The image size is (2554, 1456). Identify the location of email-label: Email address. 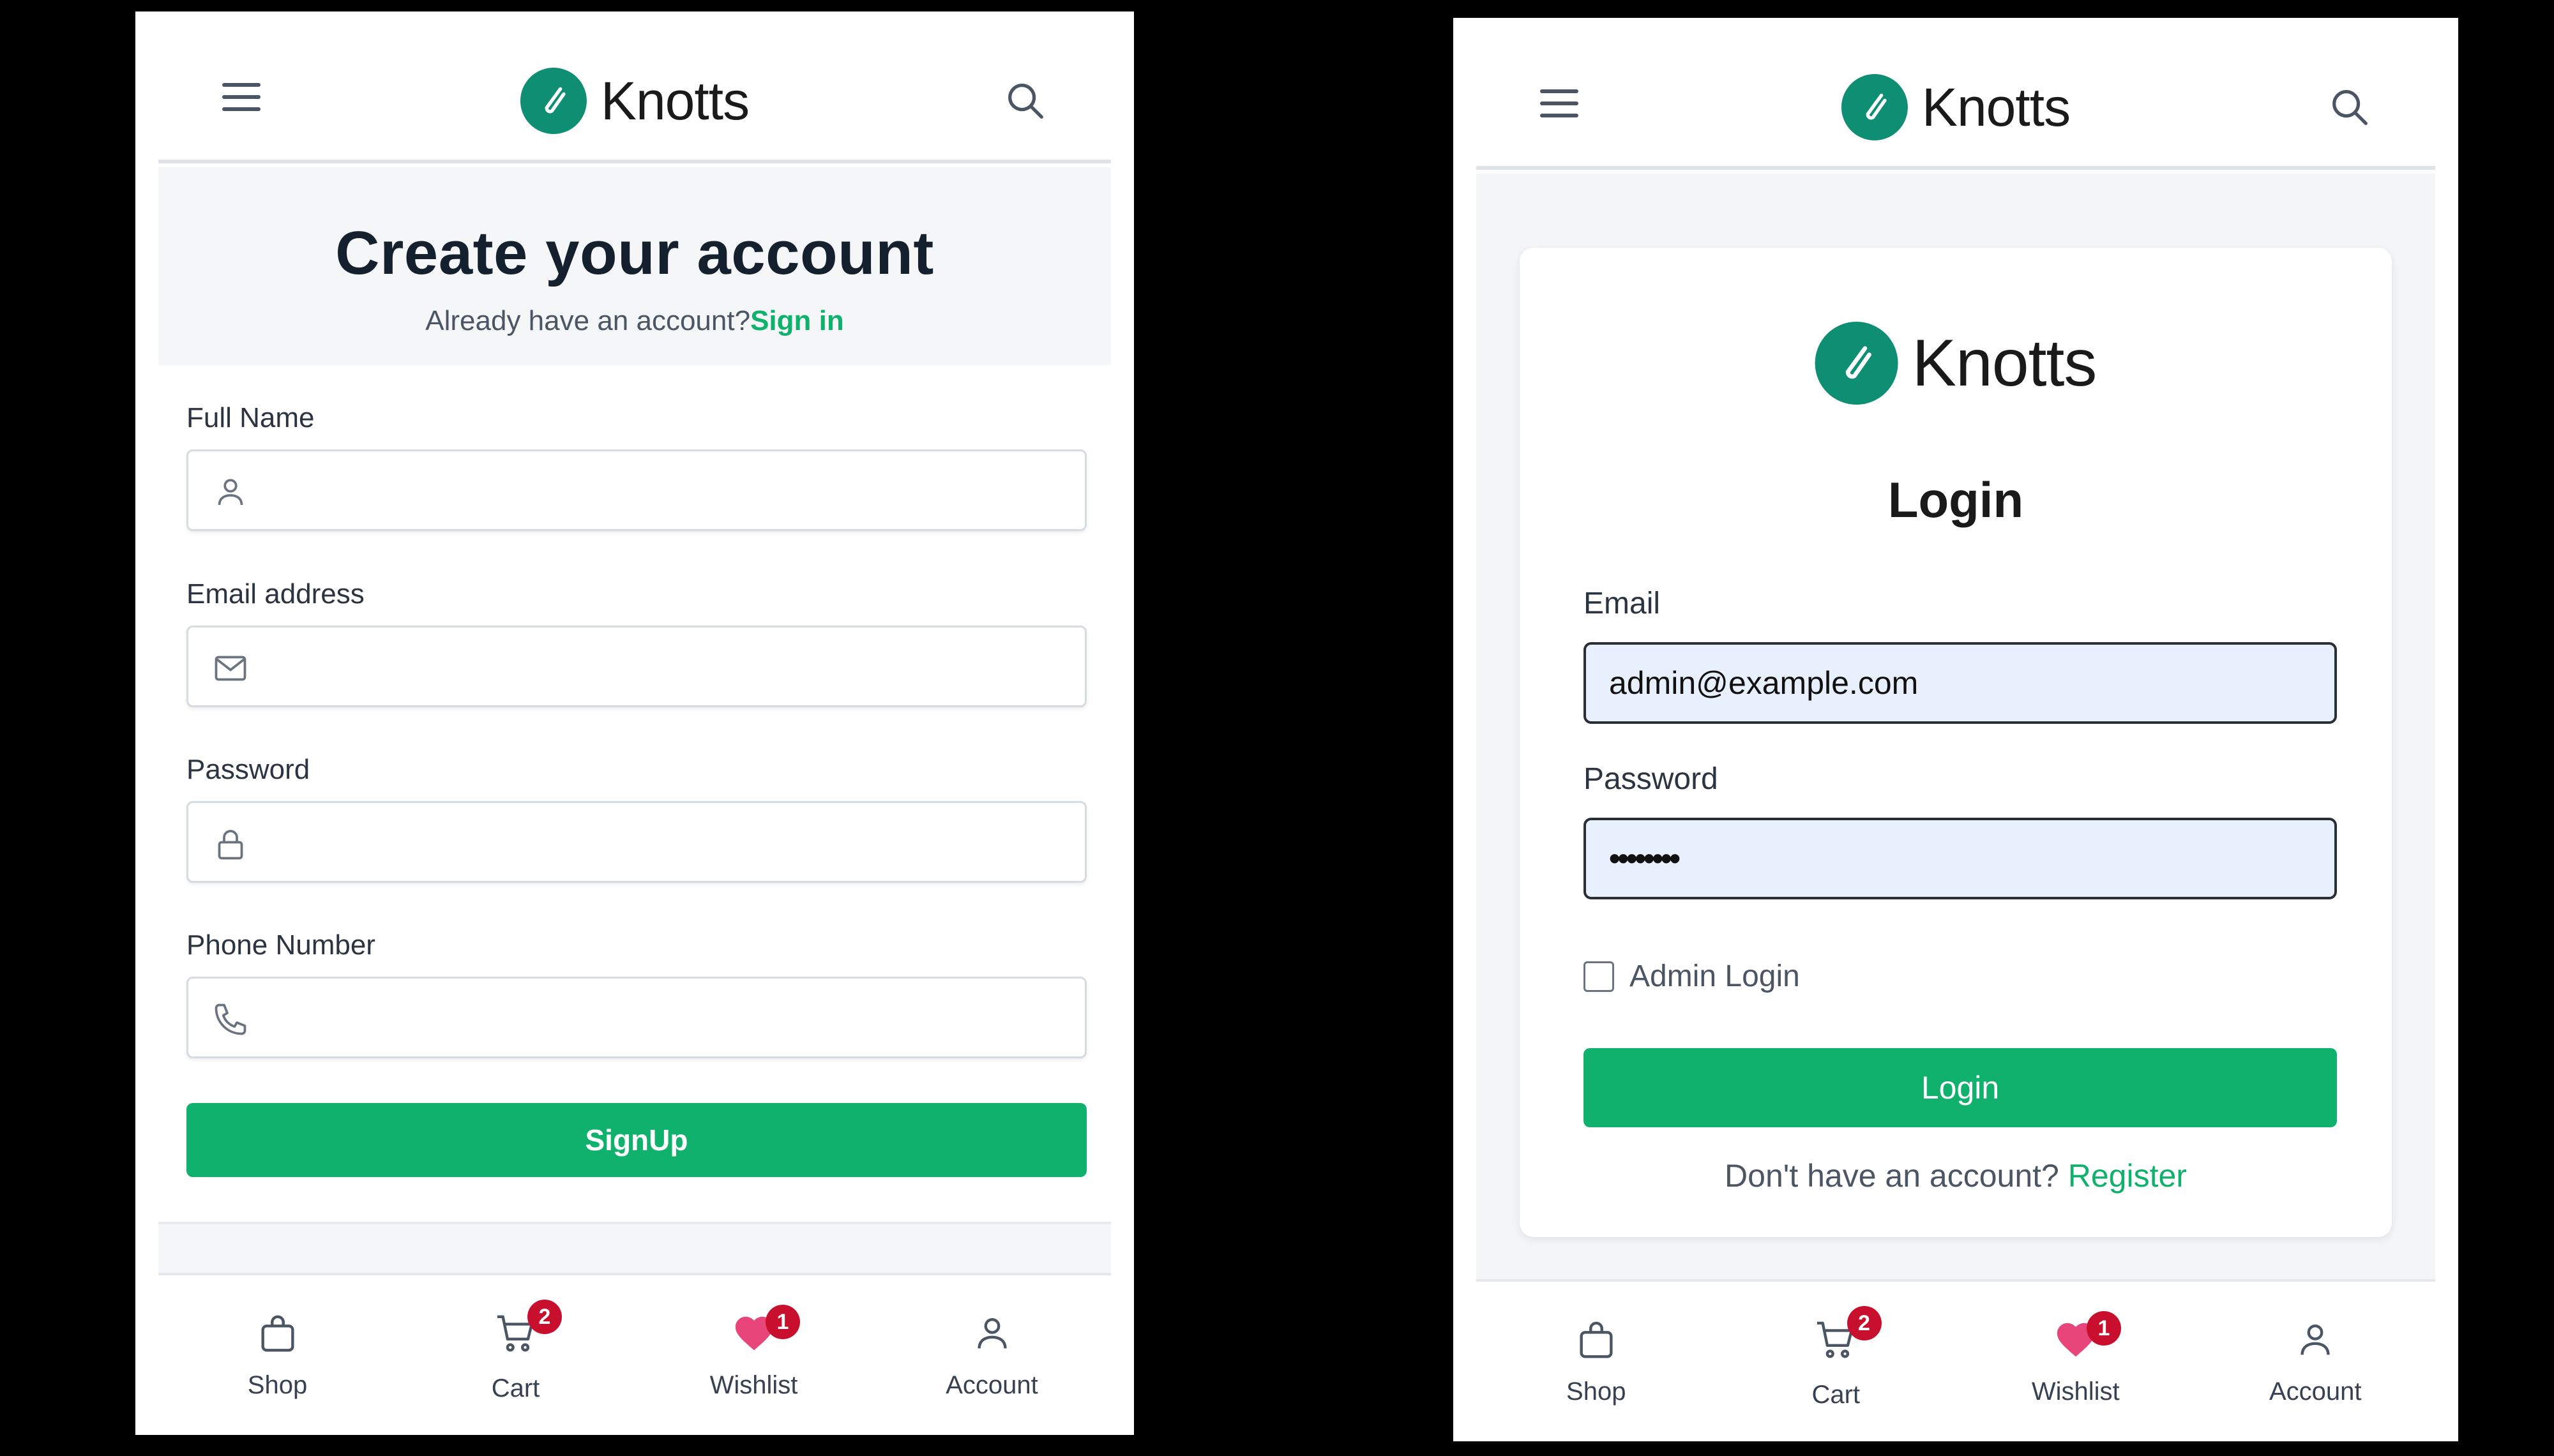
(275, 594).